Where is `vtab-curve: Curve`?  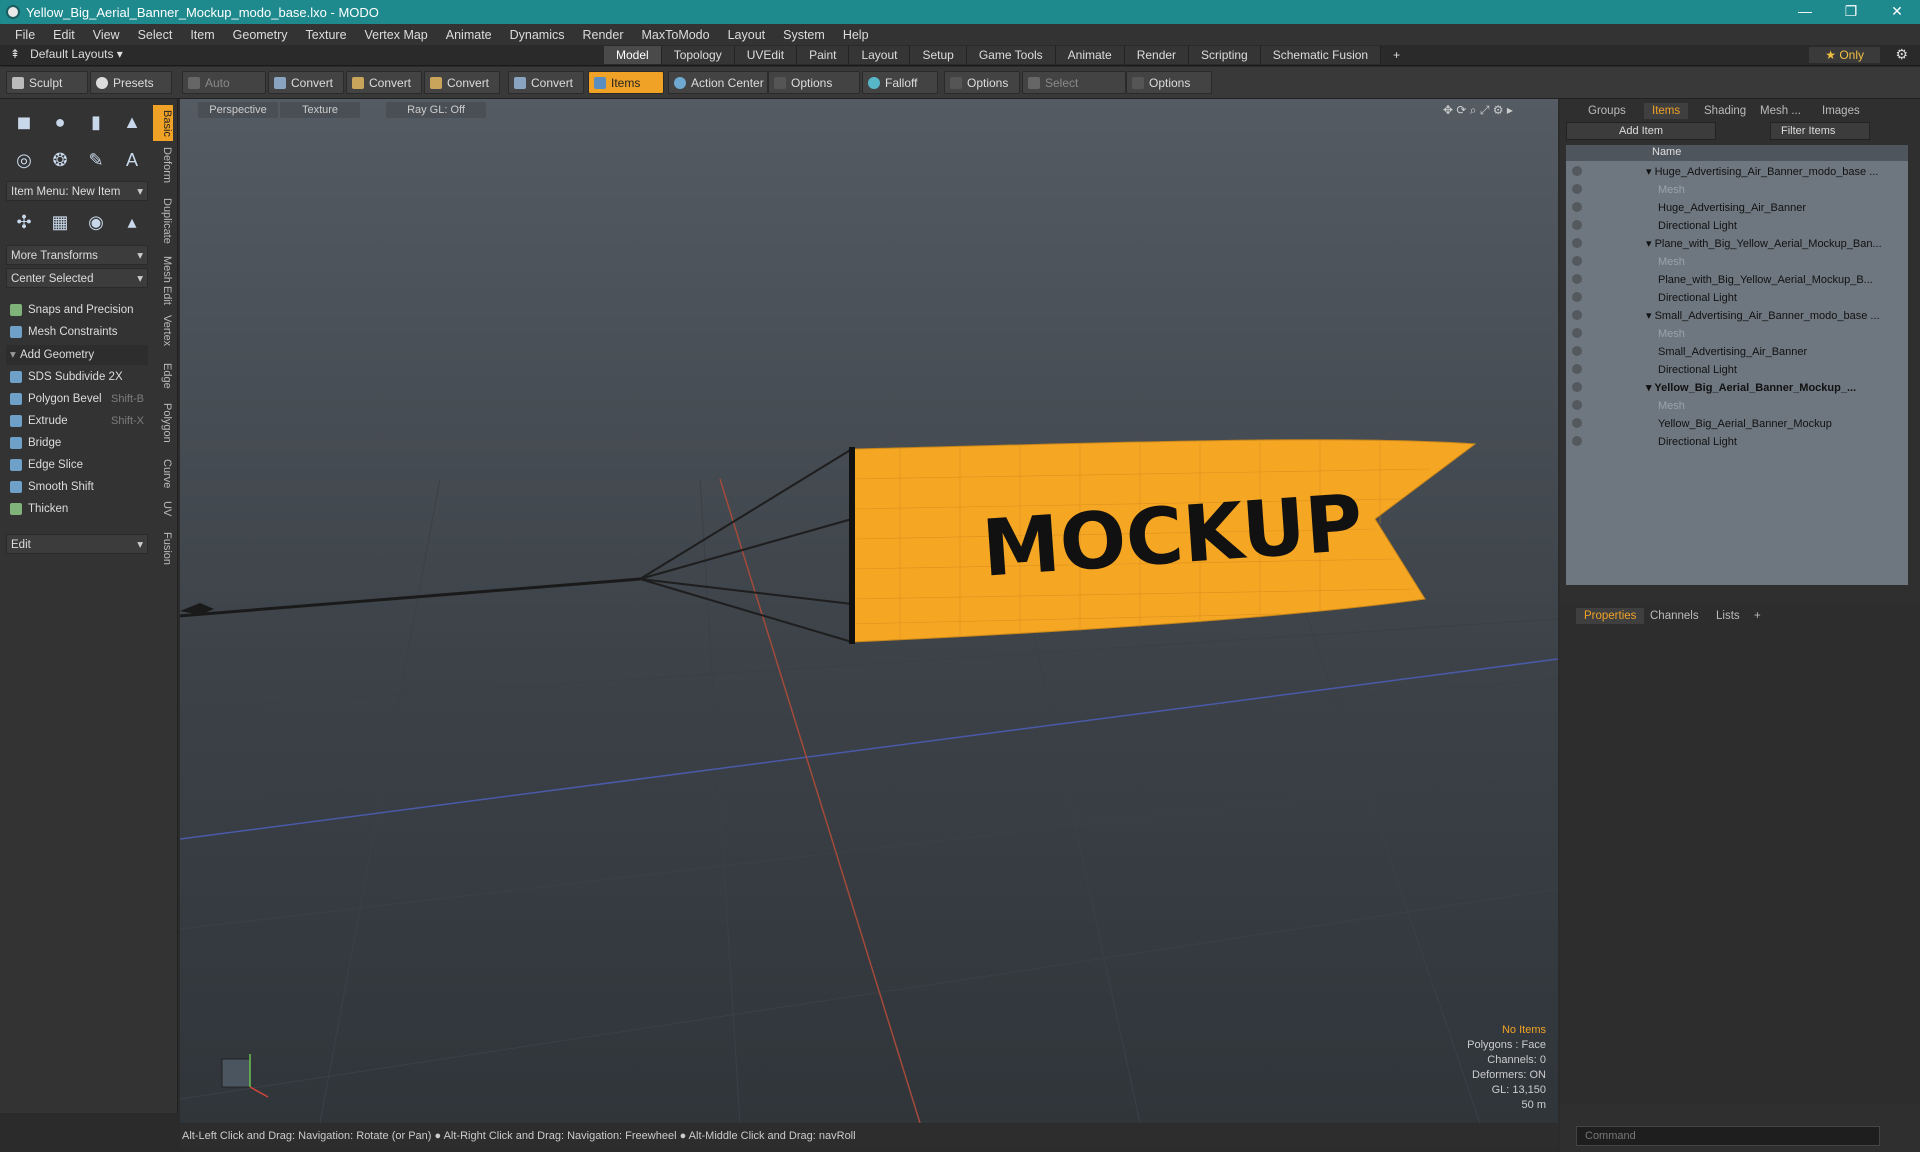
vtab-curve: Curve is located at coordinates (163, 474).